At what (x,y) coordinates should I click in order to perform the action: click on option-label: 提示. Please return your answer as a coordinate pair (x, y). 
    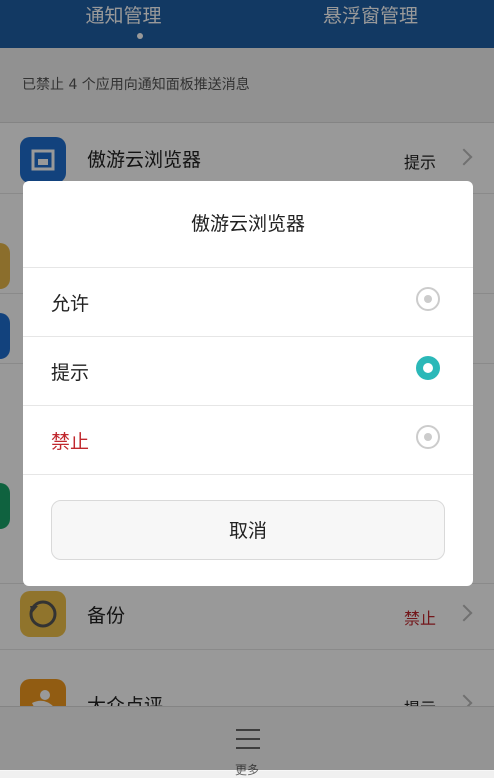
    Looking at the image, I should click on (70, 373).